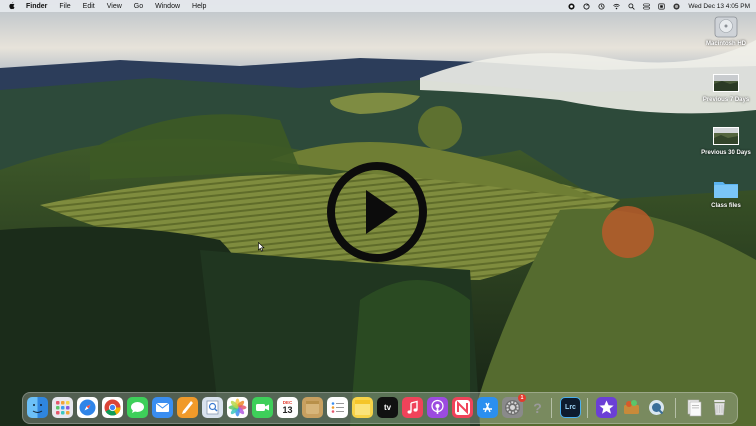  What do you see at coordinates (187, 407) in the screenshot?
I see `pages-icon` at bounding box center [187, 407].